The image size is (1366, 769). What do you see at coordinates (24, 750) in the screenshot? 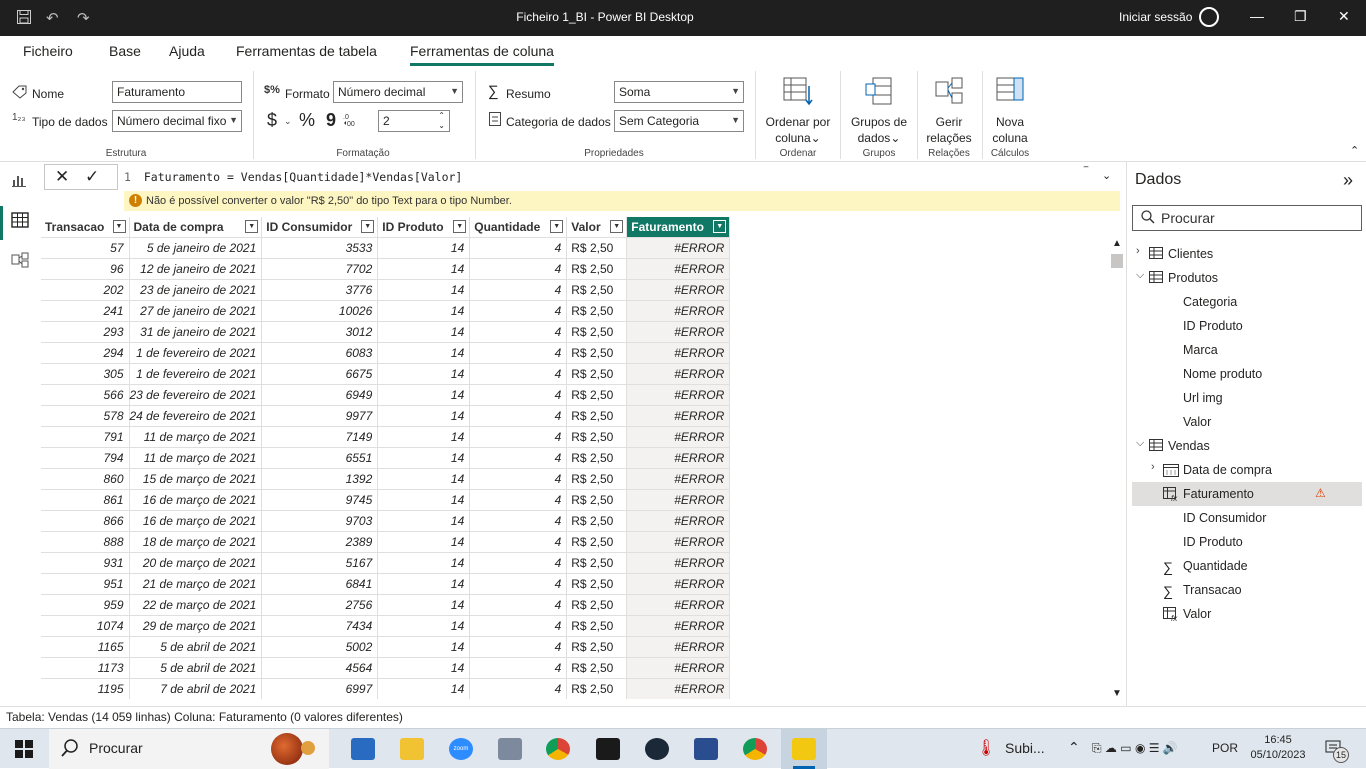
I see `windows-start-icon` at bounding box center [24, 750].